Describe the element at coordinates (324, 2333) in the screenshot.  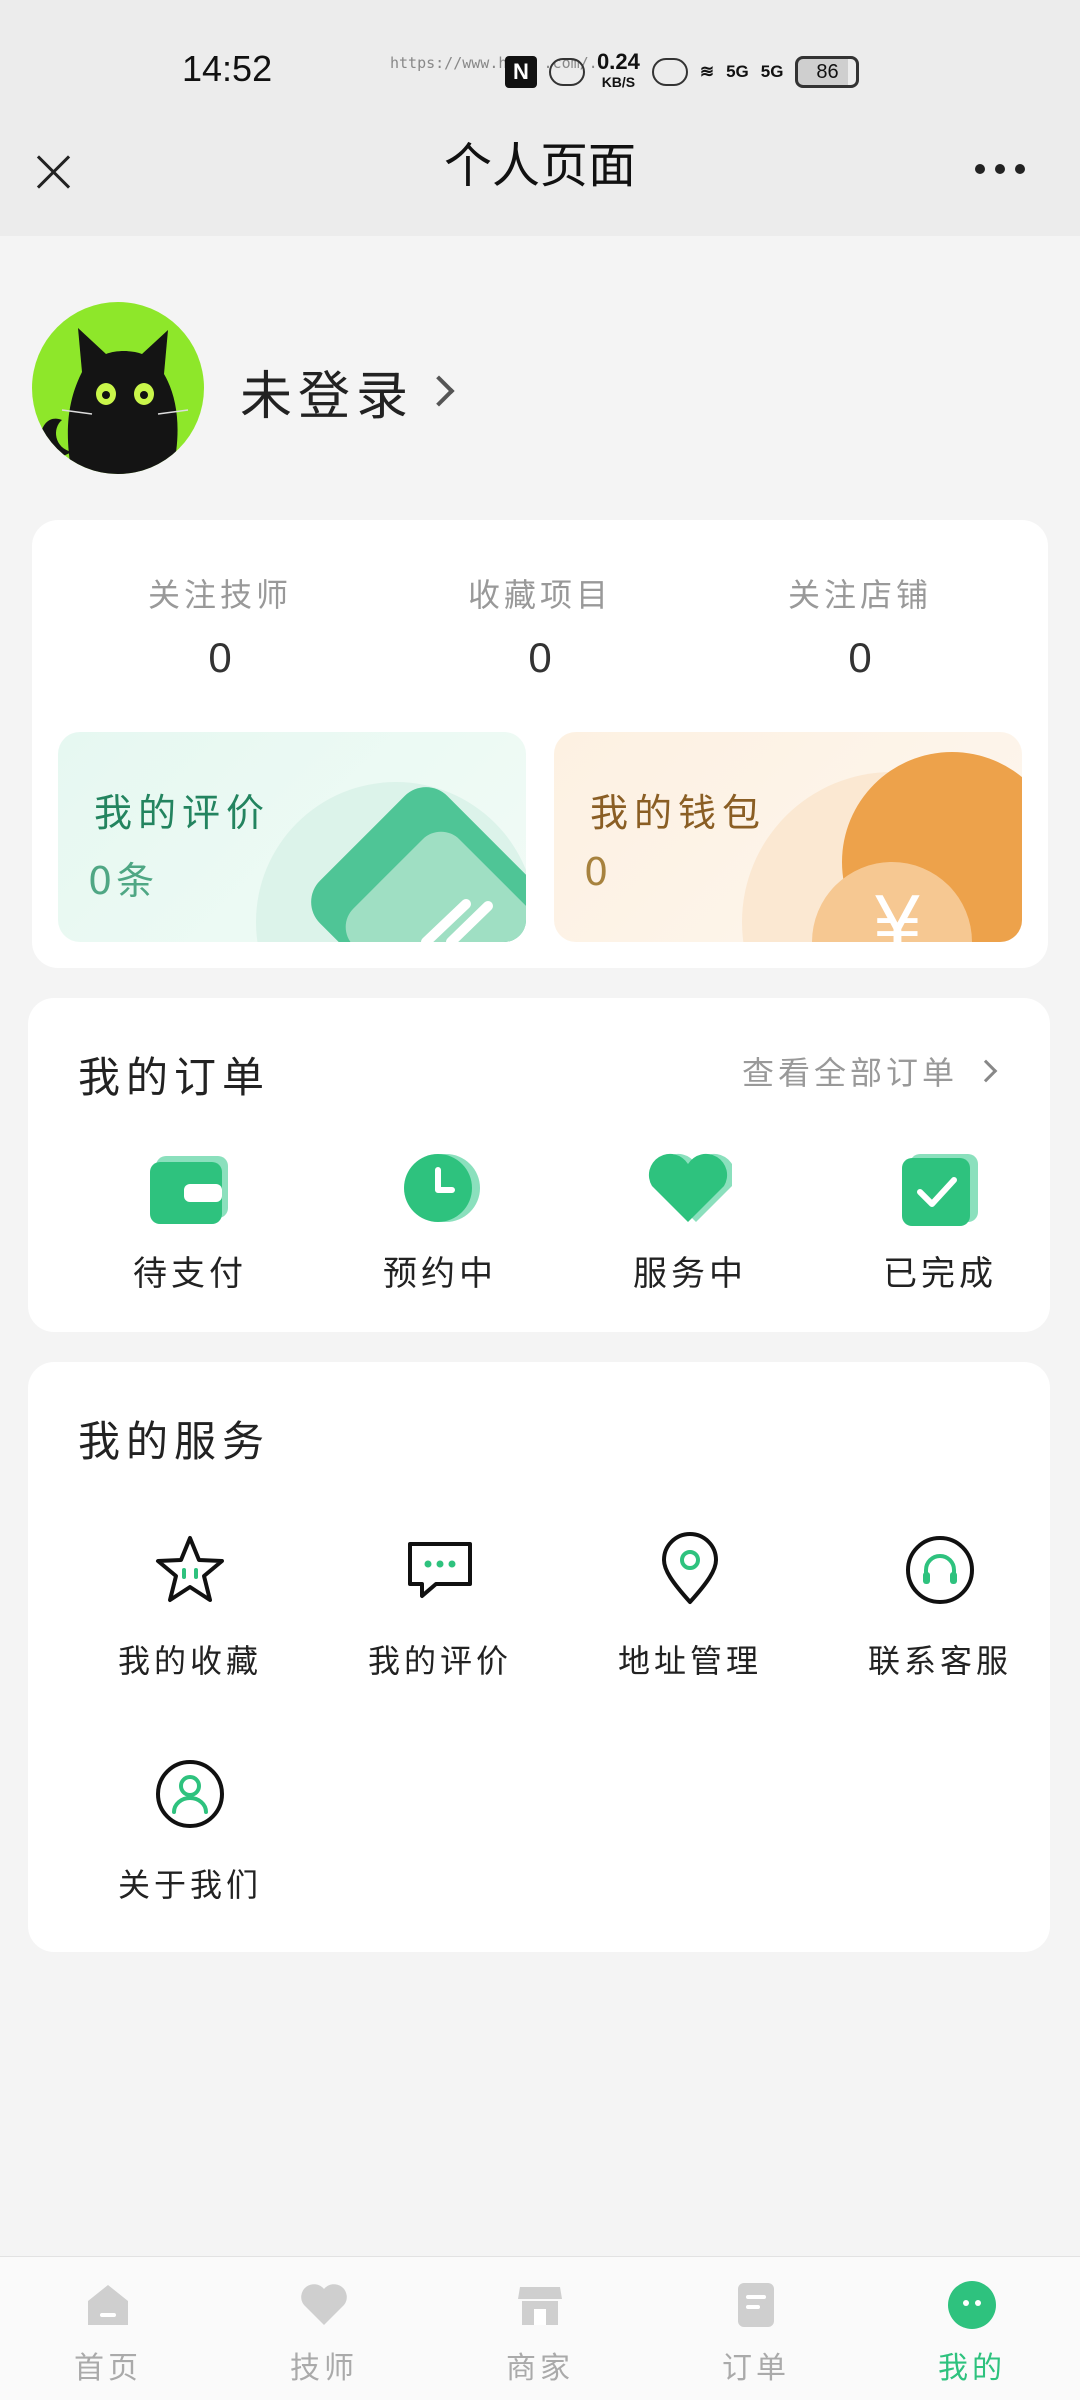
I see `tab-technicians: 技师` at that location.